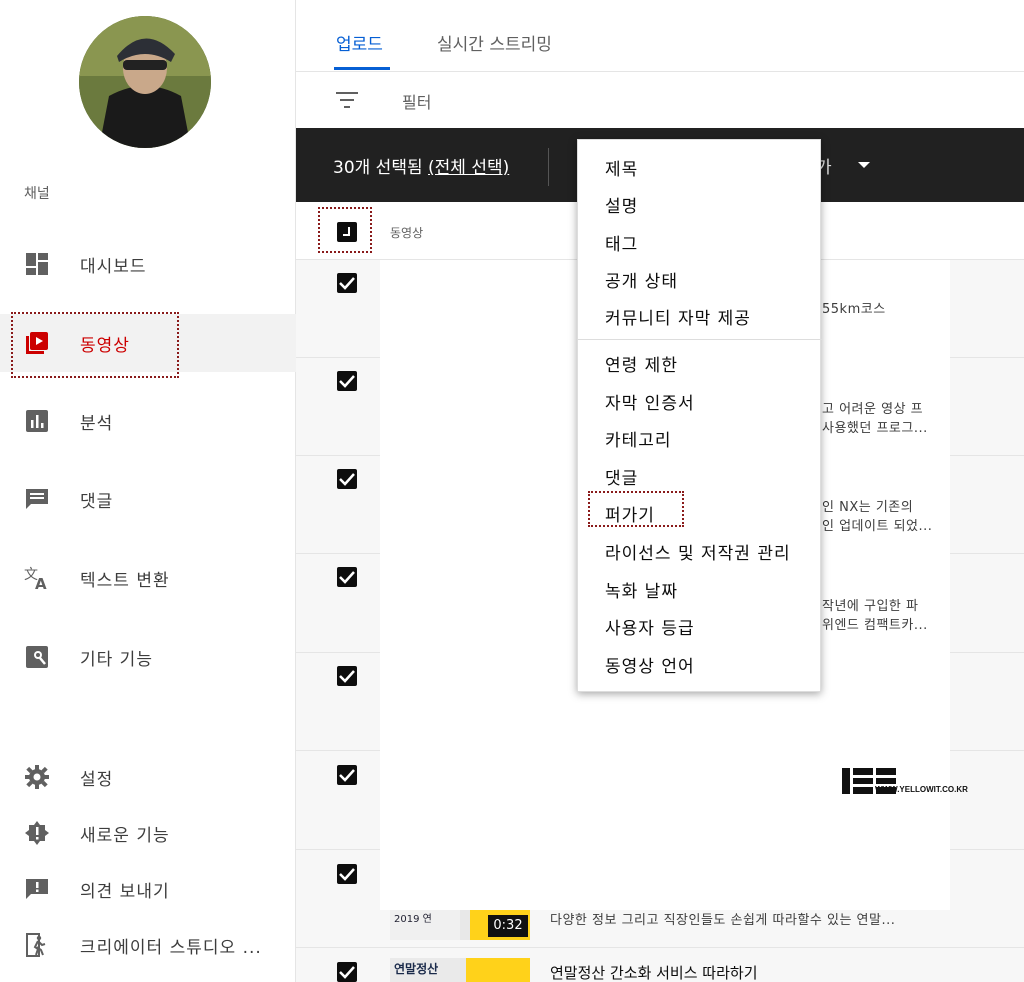 Image resolution: width=1024 pixels, height=982 pixels. Describe the element at coordinates (650, 401) in the screenshot. I see `menu-item-caption-certificate: 자막 인증서` at that location.